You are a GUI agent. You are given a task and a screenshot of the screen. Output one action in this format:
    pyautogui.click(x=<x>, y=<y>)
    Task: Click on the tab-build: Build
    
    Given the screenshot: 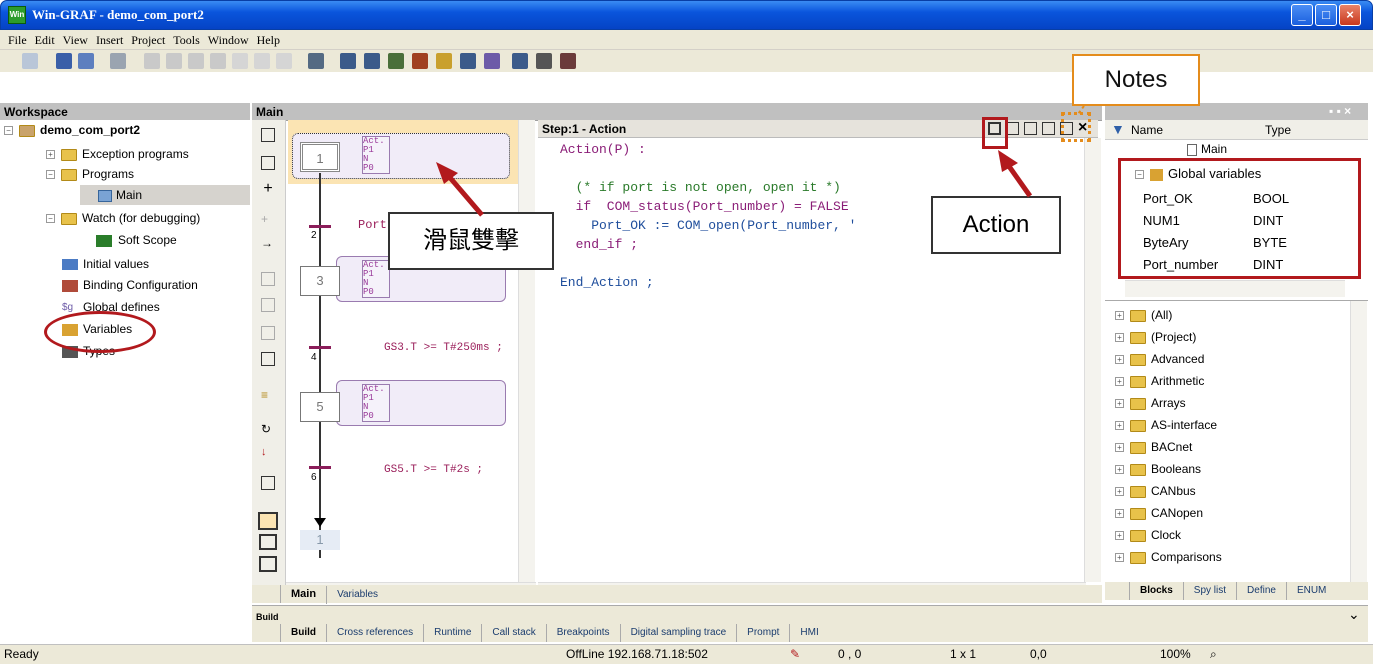 What is the action you would take?
    pyautogui.click(x=303, y=633)
    